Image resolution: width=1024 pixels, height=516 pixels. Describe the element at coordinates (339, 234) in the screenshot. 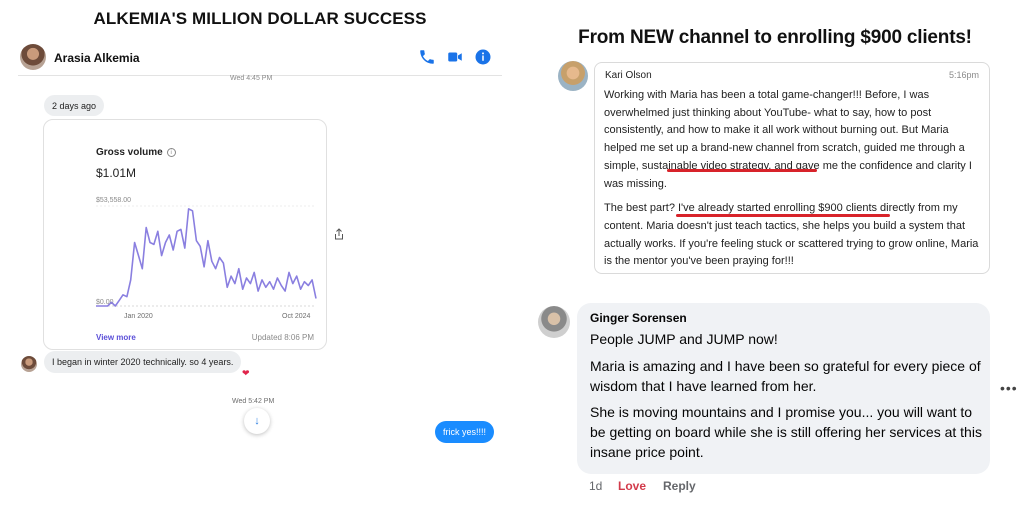

I see `share-icon` at that location.